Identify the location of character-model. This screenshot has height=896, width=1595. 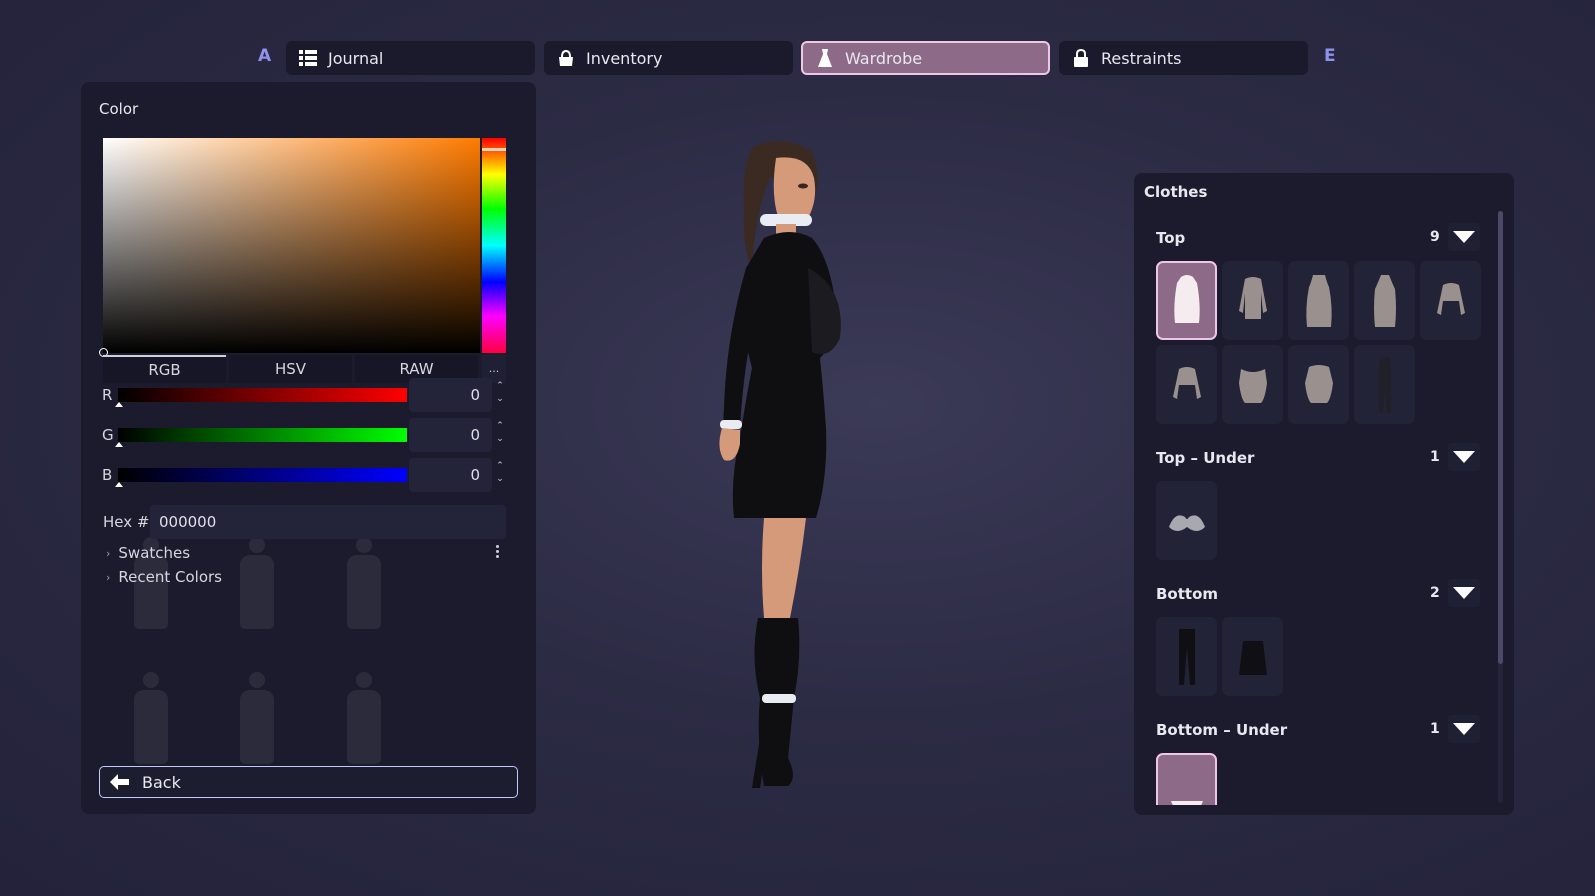
(790, 468).